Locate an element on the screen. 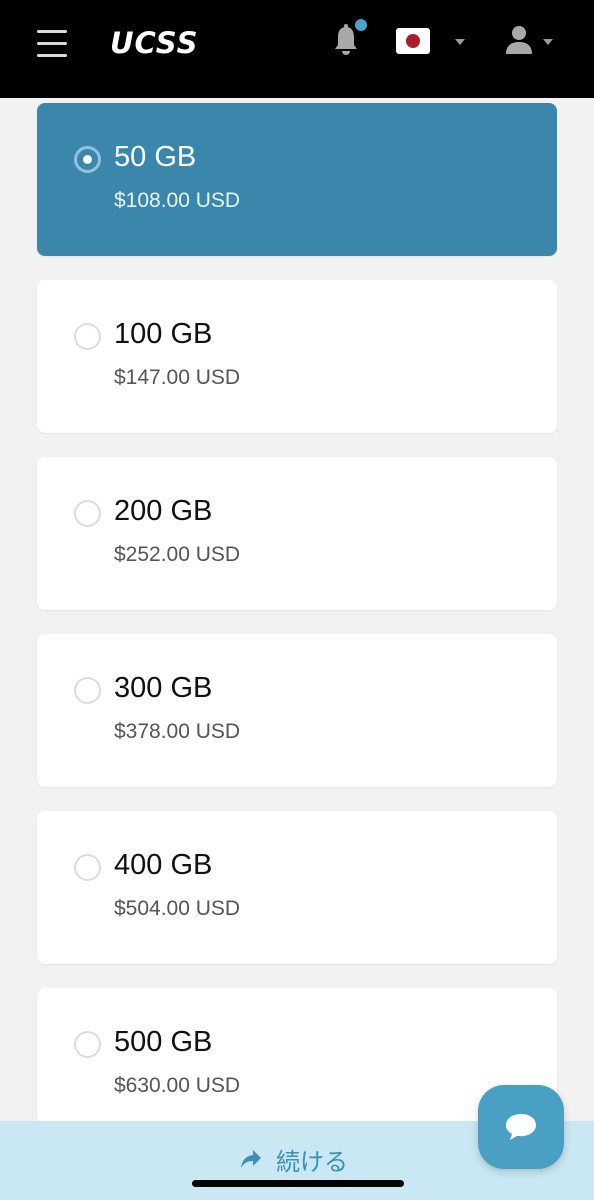 Image resolution: width=594 pixels, height=1200 pixels. plan-option-50gb: 50 GB $108.00 USD is located at coordinates (297, 179).